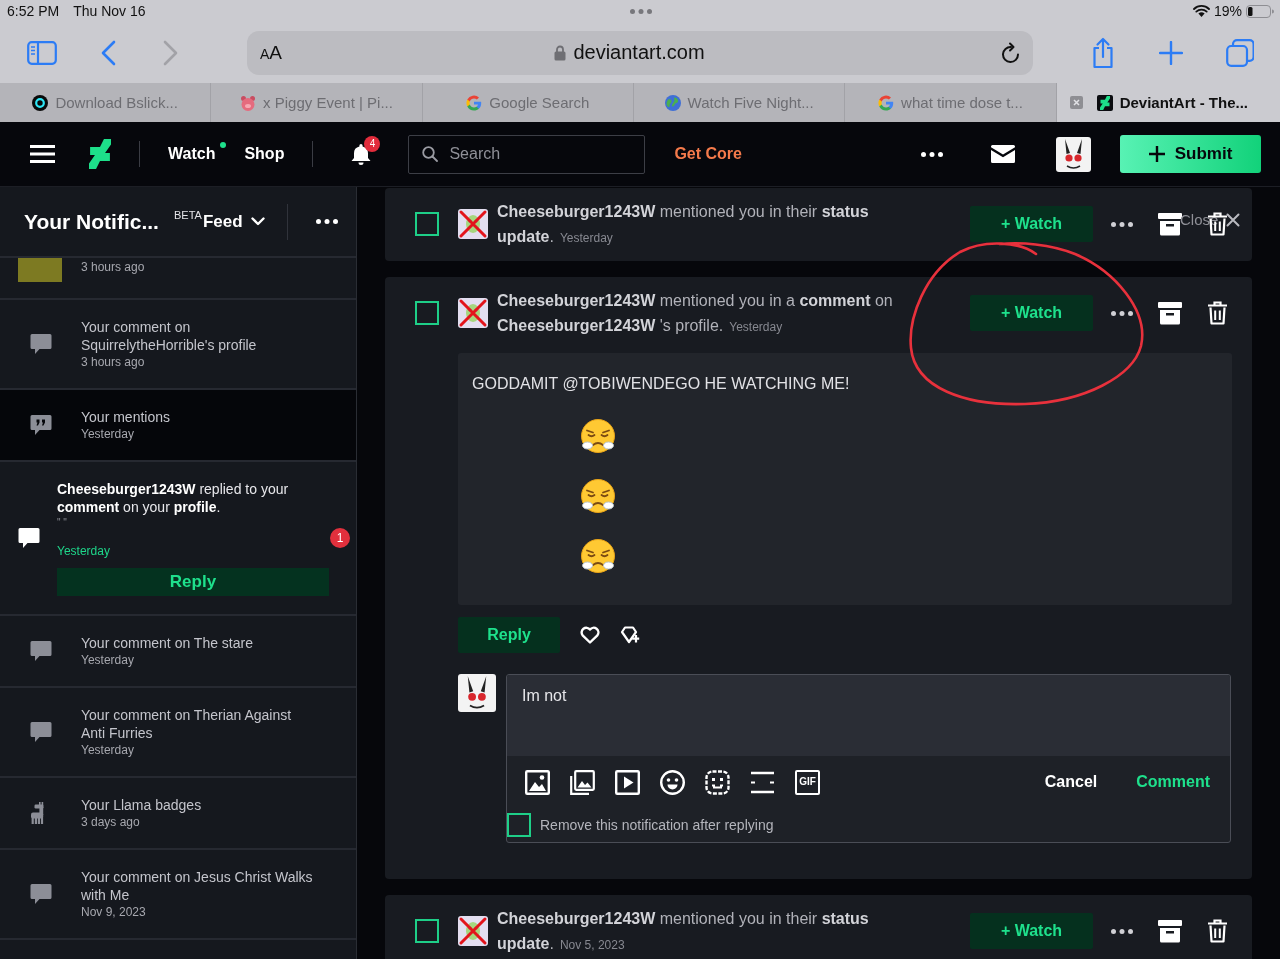  I want to click on menu-icon, so click(42, 154).